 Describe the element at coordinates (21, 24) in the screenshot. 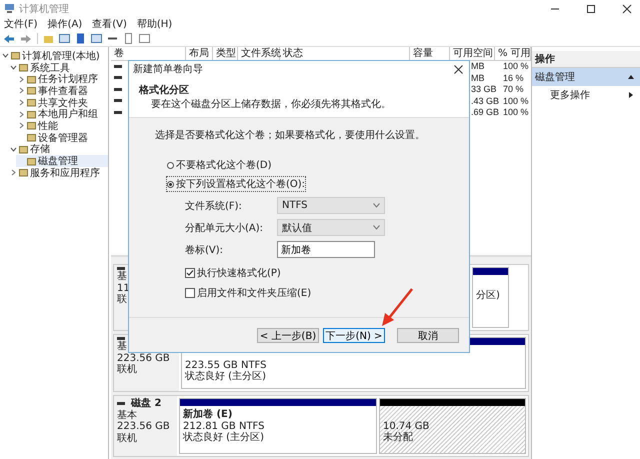

I see `menu-item: 文件(F)` at that location.